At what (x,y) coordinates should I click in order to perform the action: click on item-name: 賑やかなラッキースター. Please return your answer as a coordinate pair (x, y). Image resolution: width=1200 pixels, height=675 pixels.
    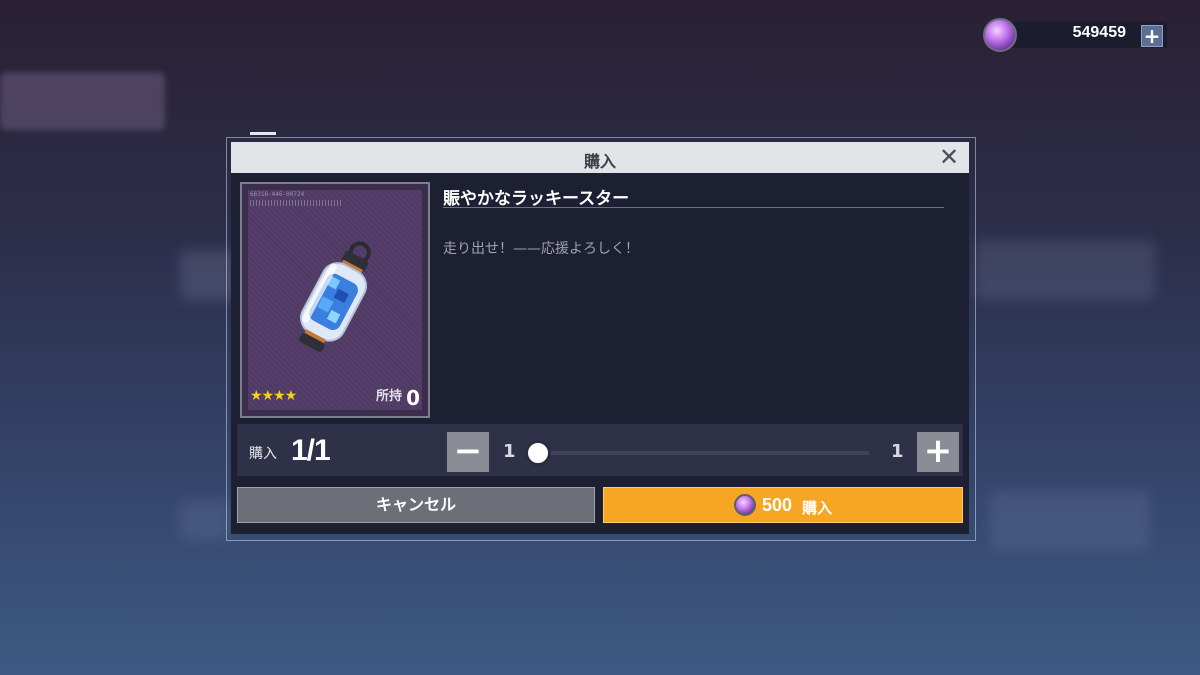
    Looking at the image, I should click on (536, 199).